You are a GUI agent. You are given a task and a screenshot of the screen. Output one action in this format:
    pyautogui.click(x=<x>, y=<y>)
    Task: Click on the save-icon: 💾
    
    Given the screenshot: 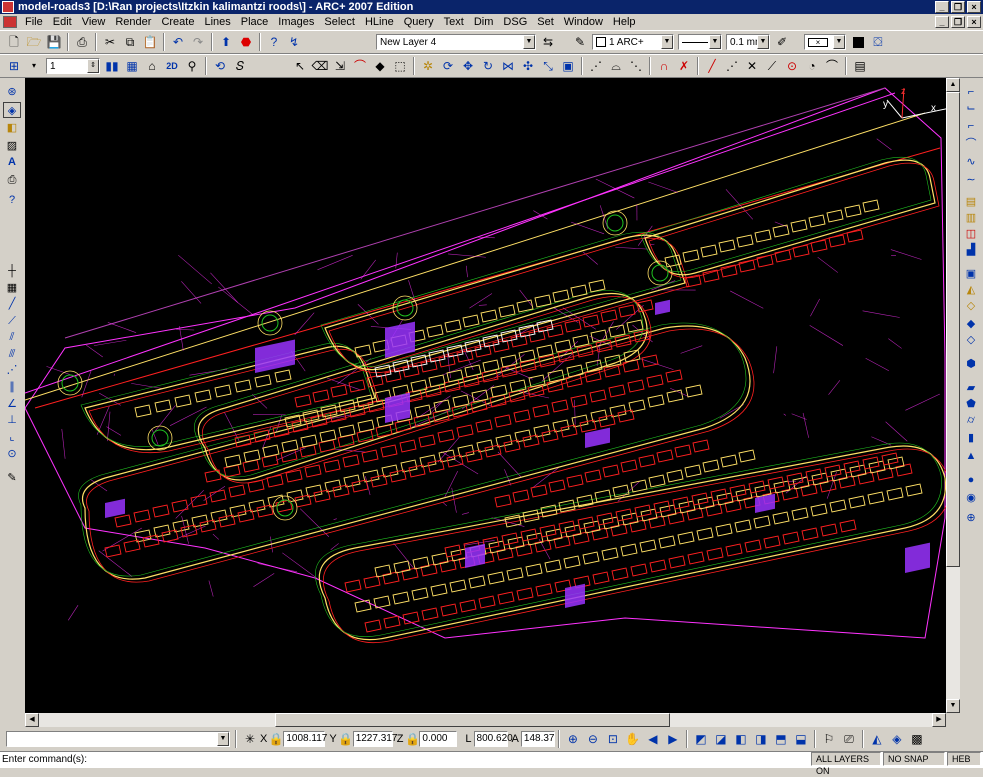 What is the action you would take?
    pyautogui.click(x=54, y=42)
    